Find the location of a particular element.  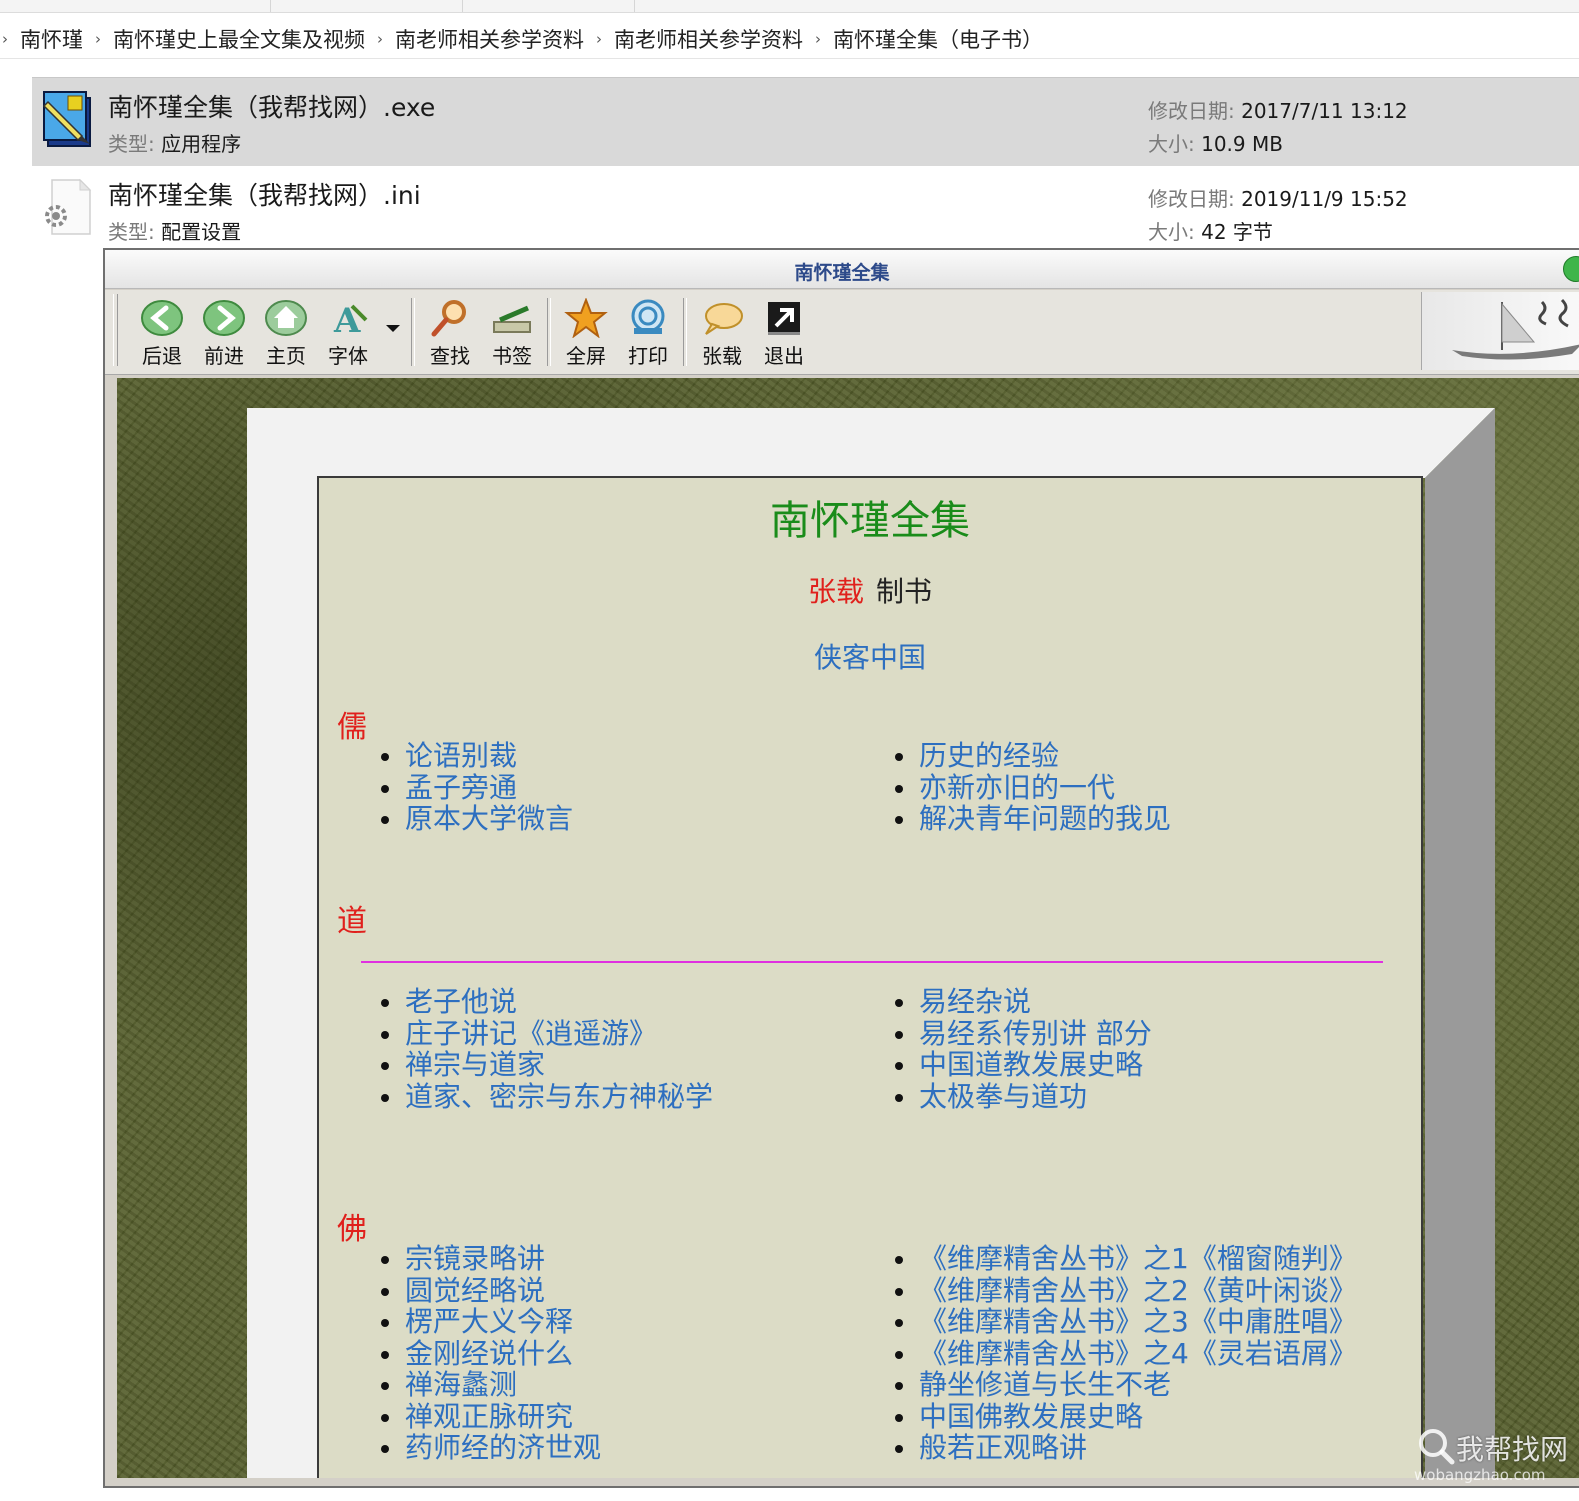

book-link: 宗镜录略讲 is located at coordinates (460, 1259).